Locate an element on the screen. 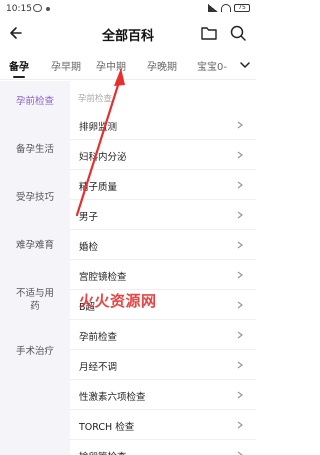 This screenshot has height=455, width=320. tab-mid-pregnancy: 孕中期 is located at coordinates (111, 65).